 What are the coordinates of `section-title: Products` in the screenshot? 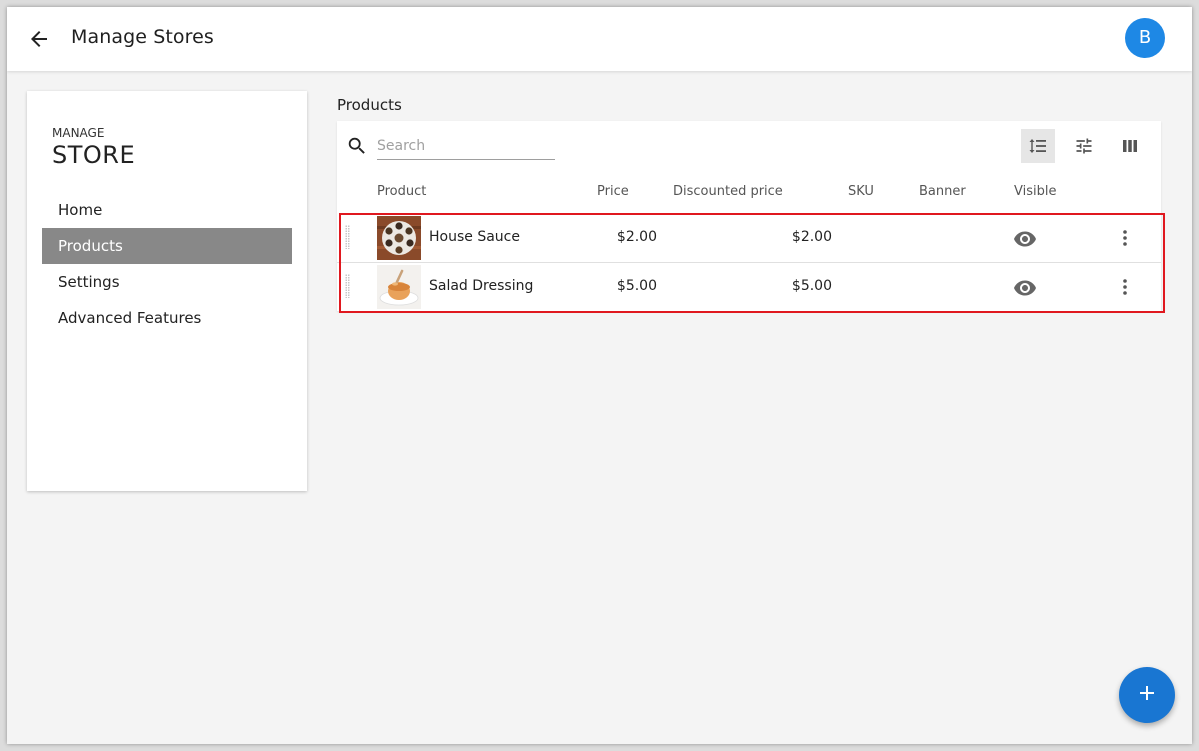 It's located at (369, 105).